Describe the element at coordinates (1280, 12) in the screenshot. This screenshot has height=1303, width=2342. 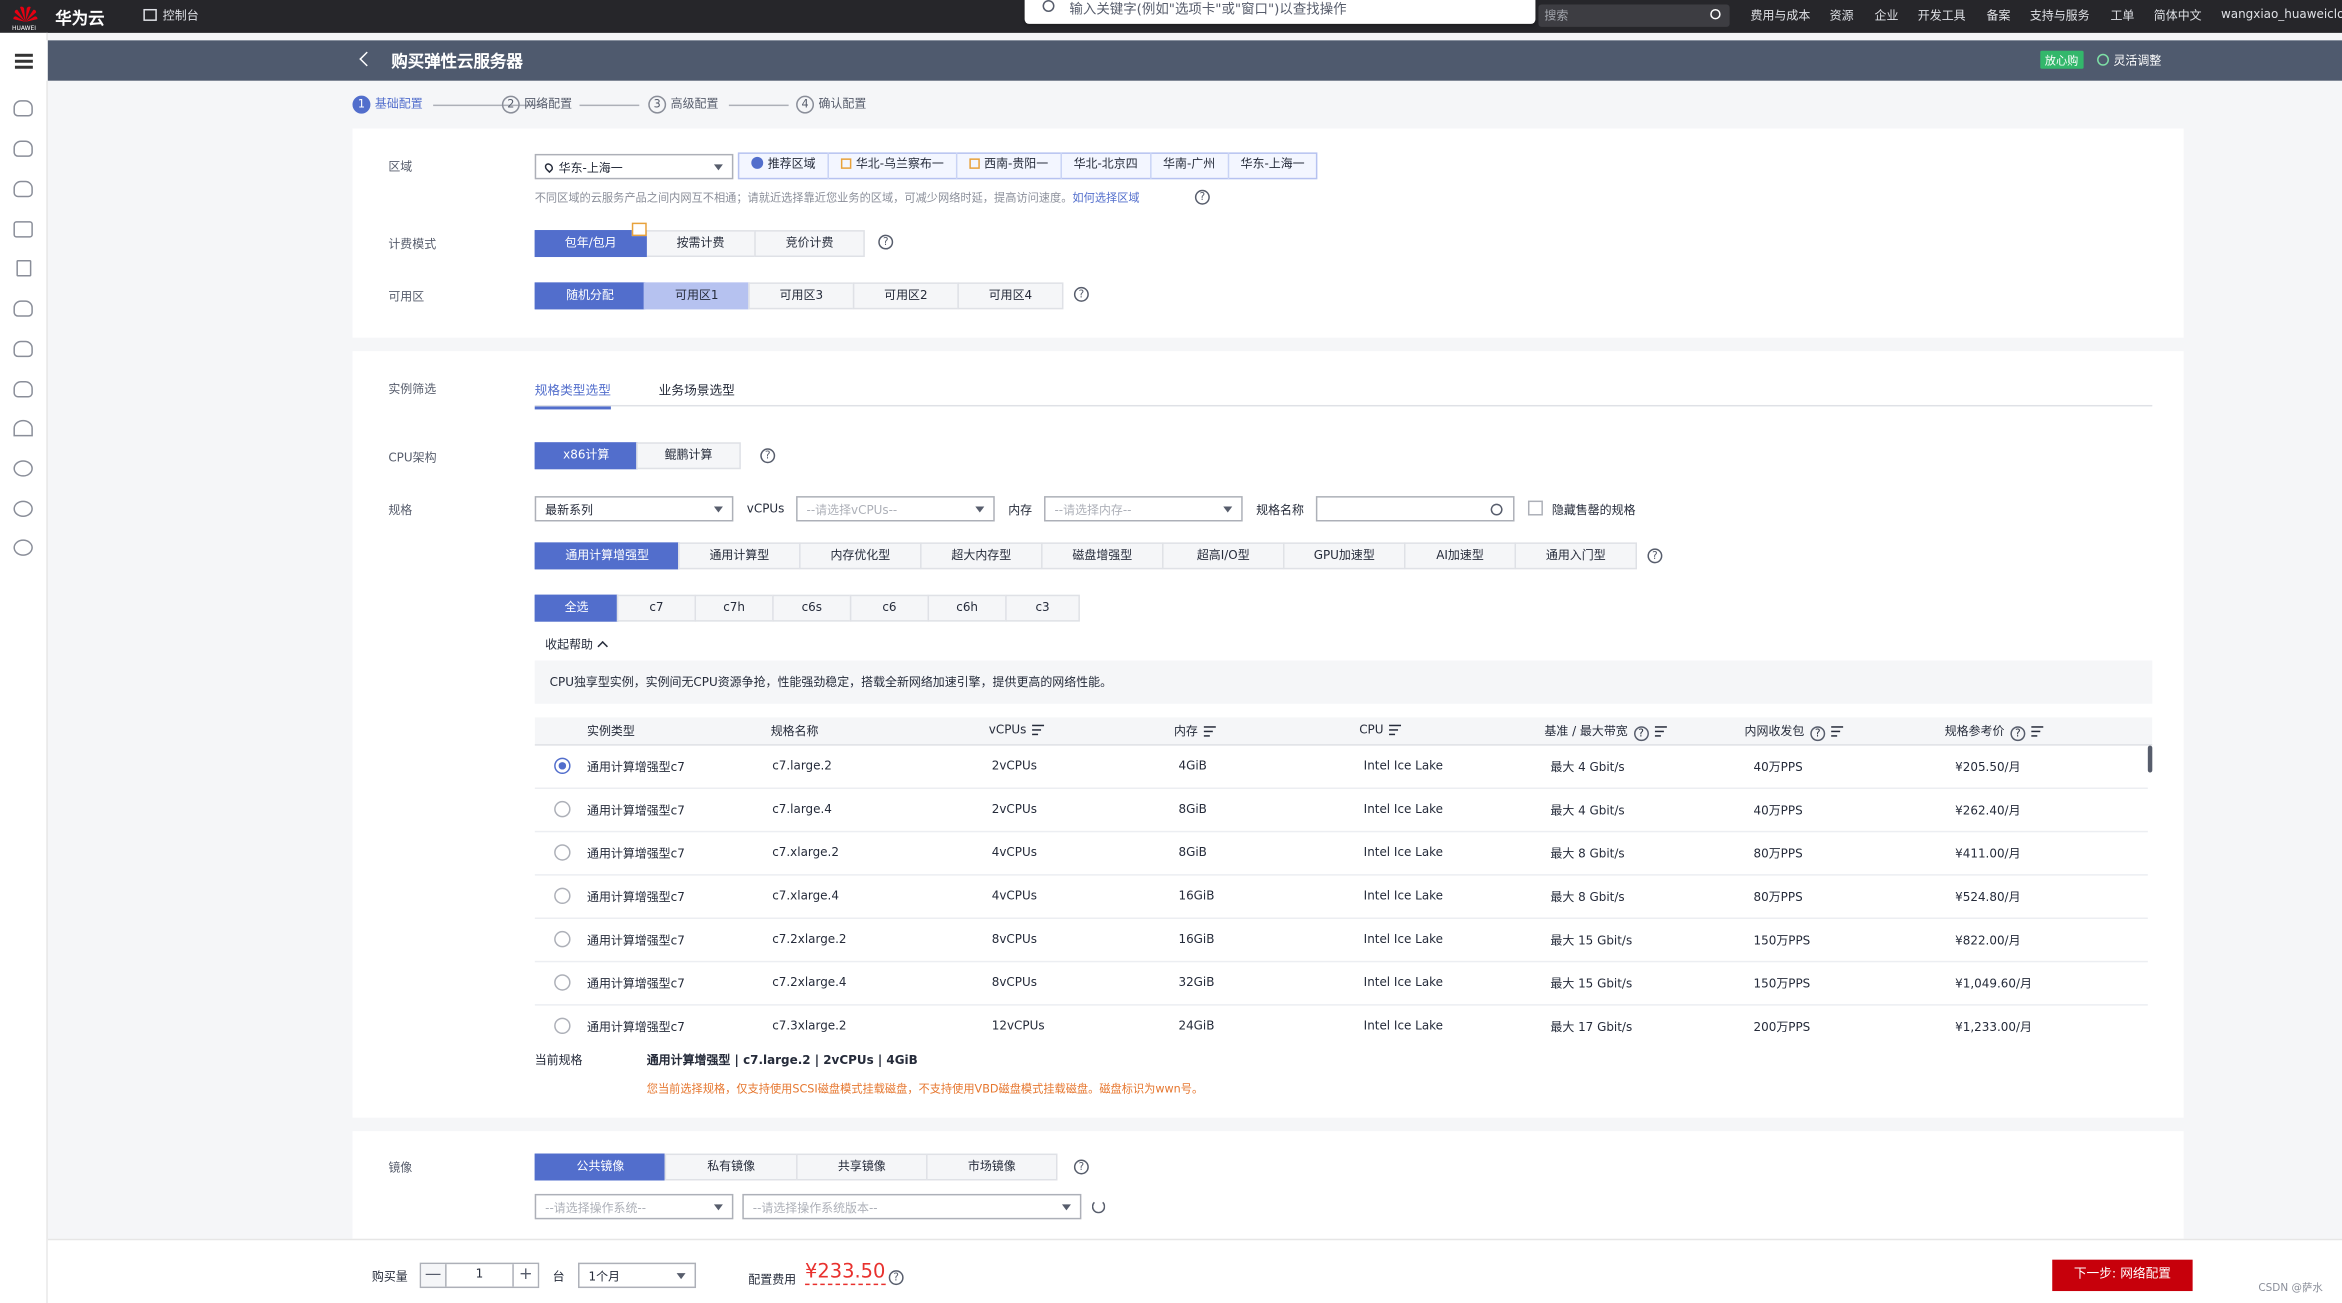
I see `global-search-box: 输入关键字(例如"选项卡"或"窗口")以查找操作` at that location.